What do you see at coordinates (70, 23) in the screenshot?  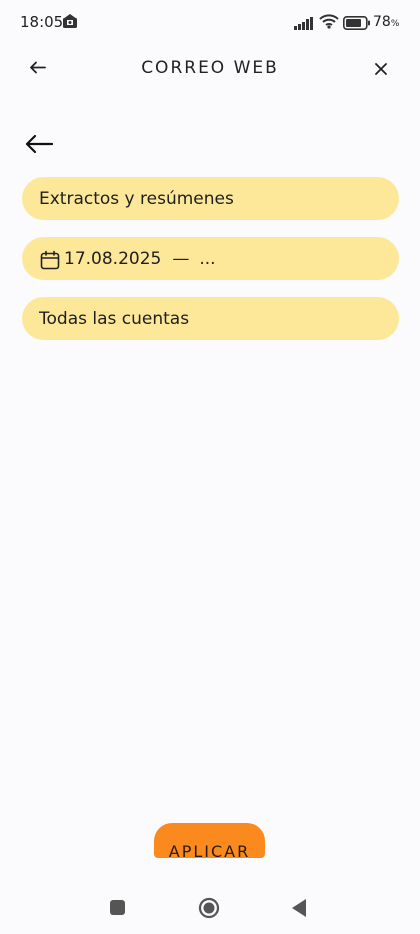 I see `notification-icon` at bounding box center [70, 23].